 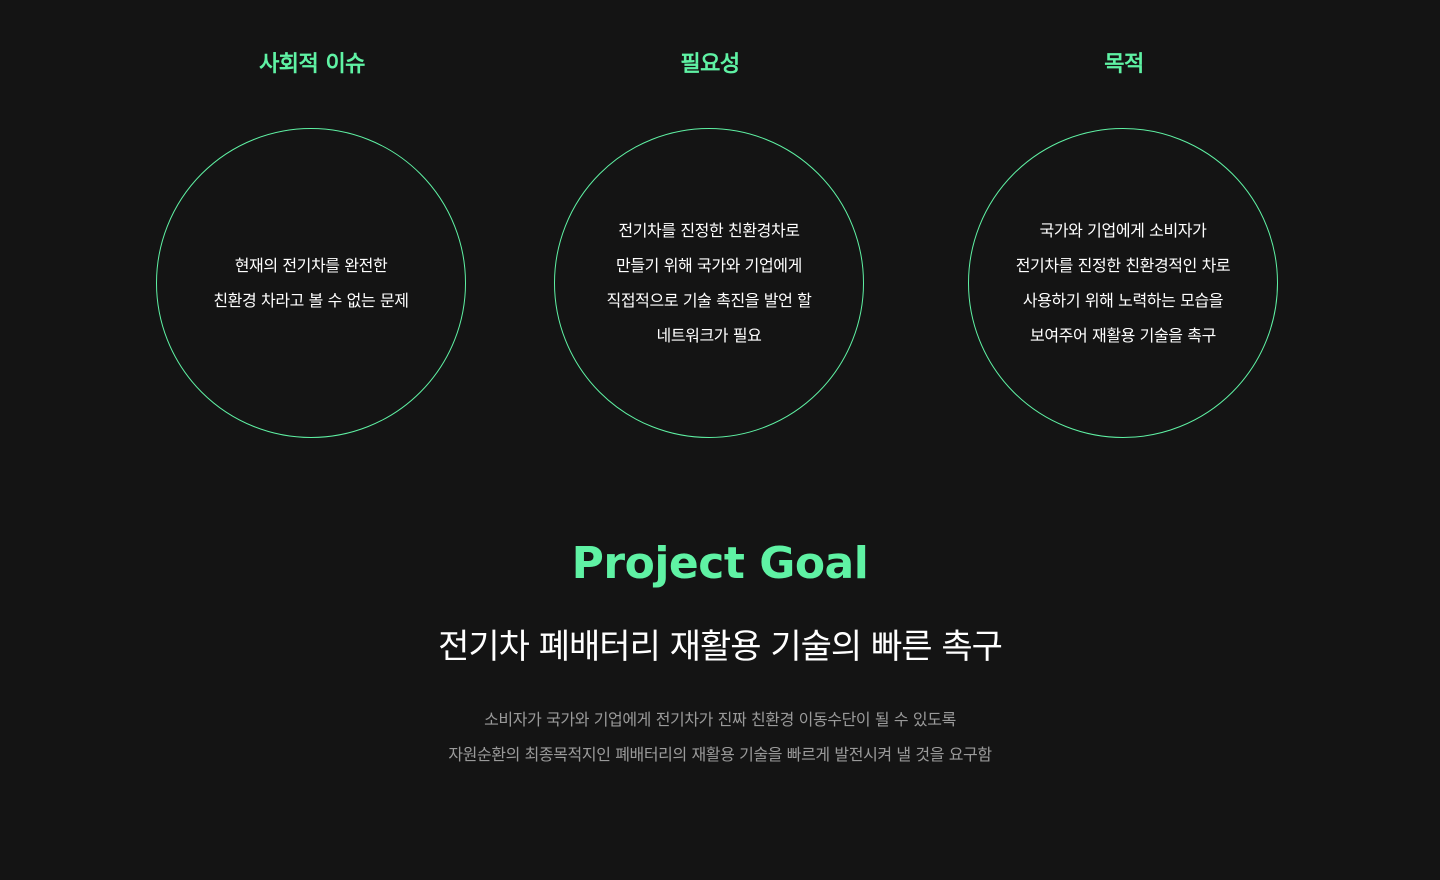 I want to click on circle-text-line: 보여주어 재활용 기술을 촉구, so click(x=1123, y=335).